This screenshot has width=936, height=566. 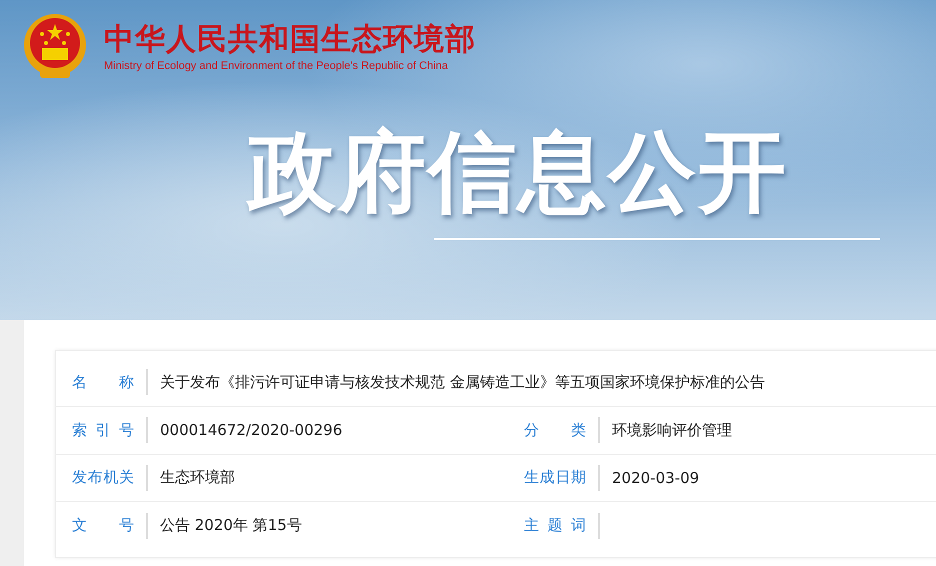 I want to click on field-label: 索引号, so click(x=103, y=430).